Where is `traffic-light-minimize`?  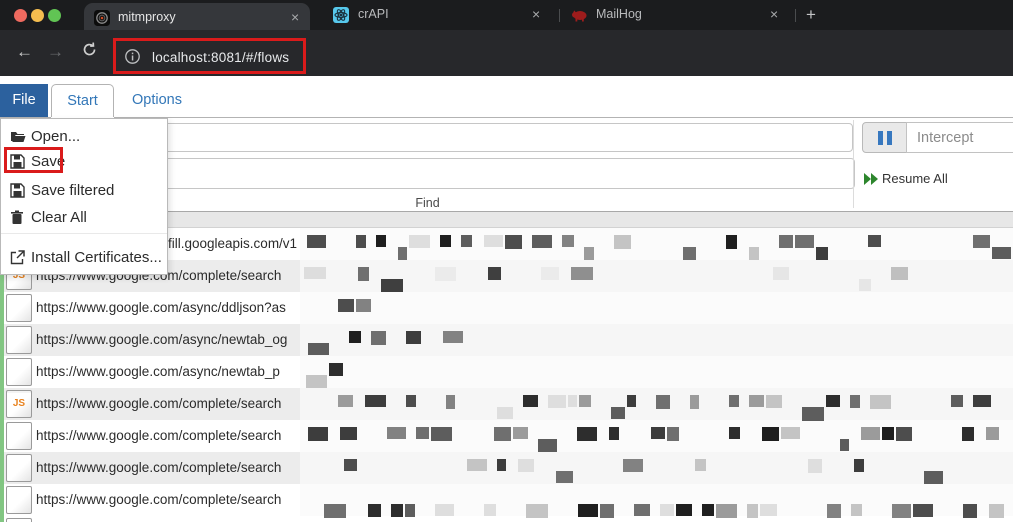 traffic-light-minimize is located at coordinates (37, 15).